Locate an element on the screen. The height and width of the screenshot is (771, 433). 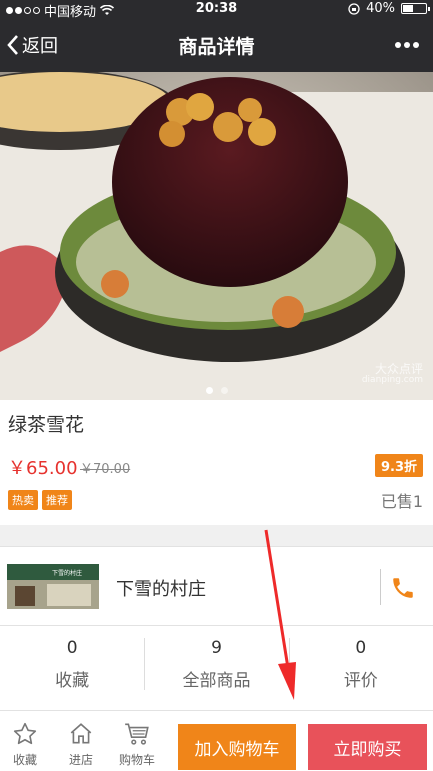
stat-label: 评价 is located at coordinates (360, 681).